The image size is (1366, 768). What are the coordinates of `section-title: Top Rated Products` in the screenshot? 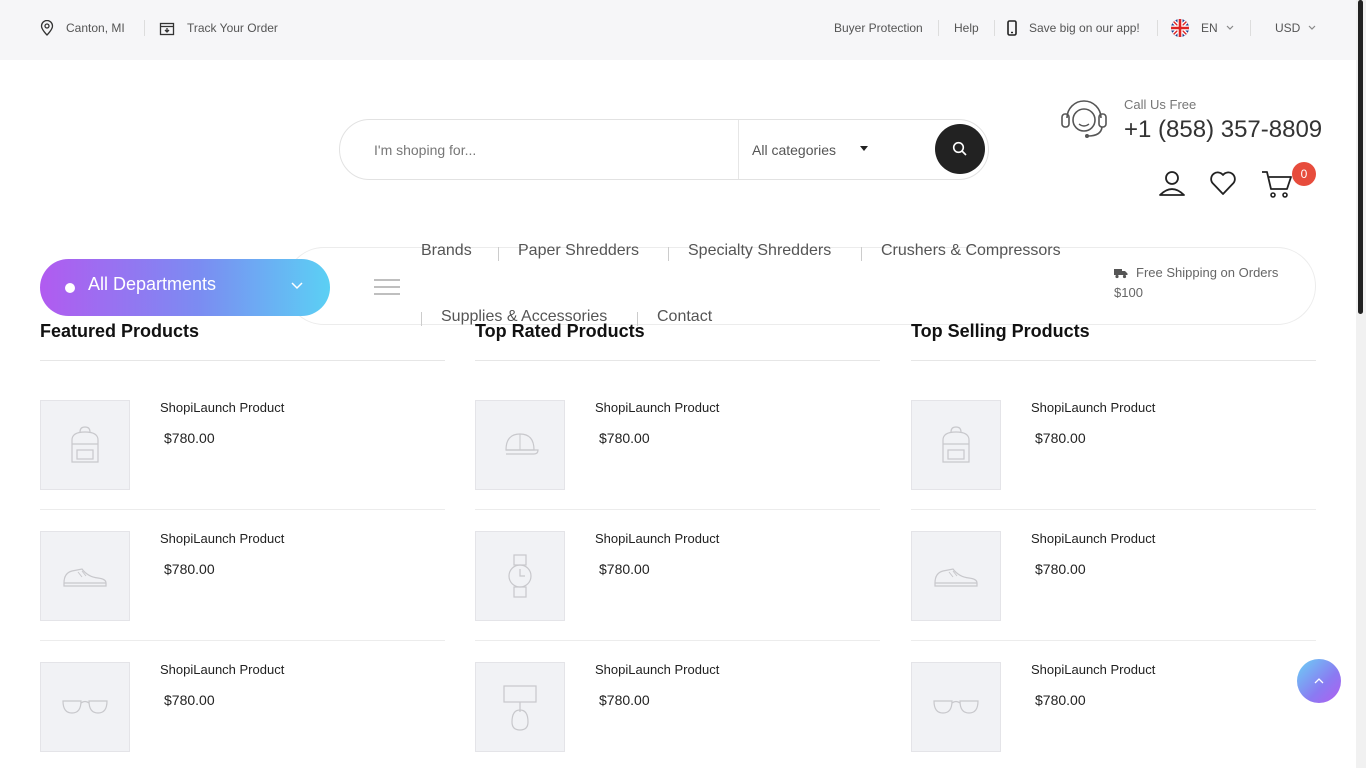 It's located at (560, 331).